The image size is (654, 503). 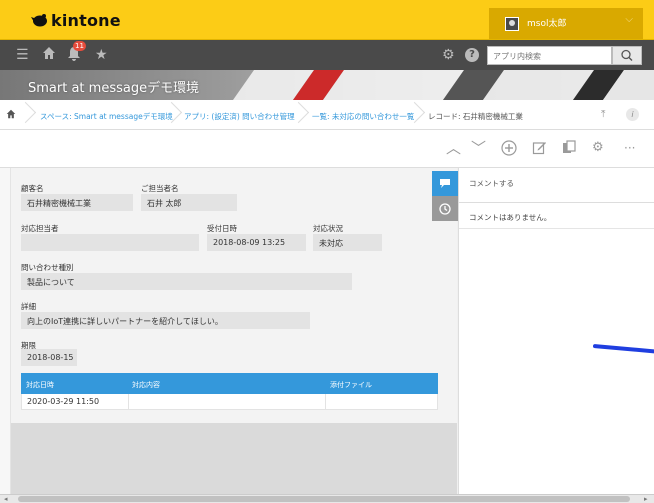 I want to click on subtable-cell: 2020-03-29 11:50, so click(x=63, y=401).